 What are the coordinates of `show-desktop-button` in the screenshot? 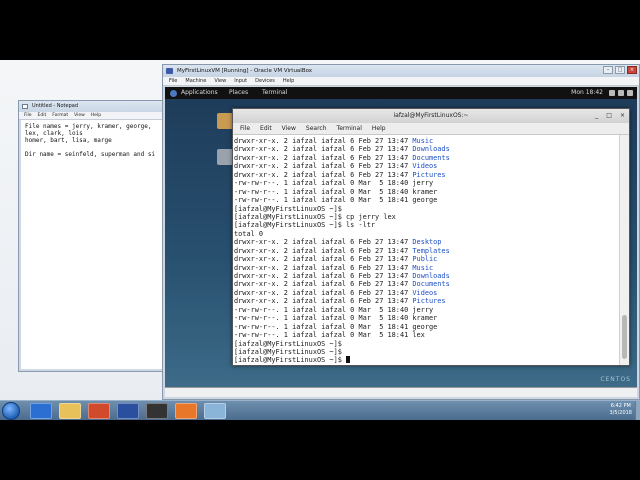 It's located at (637, 410).